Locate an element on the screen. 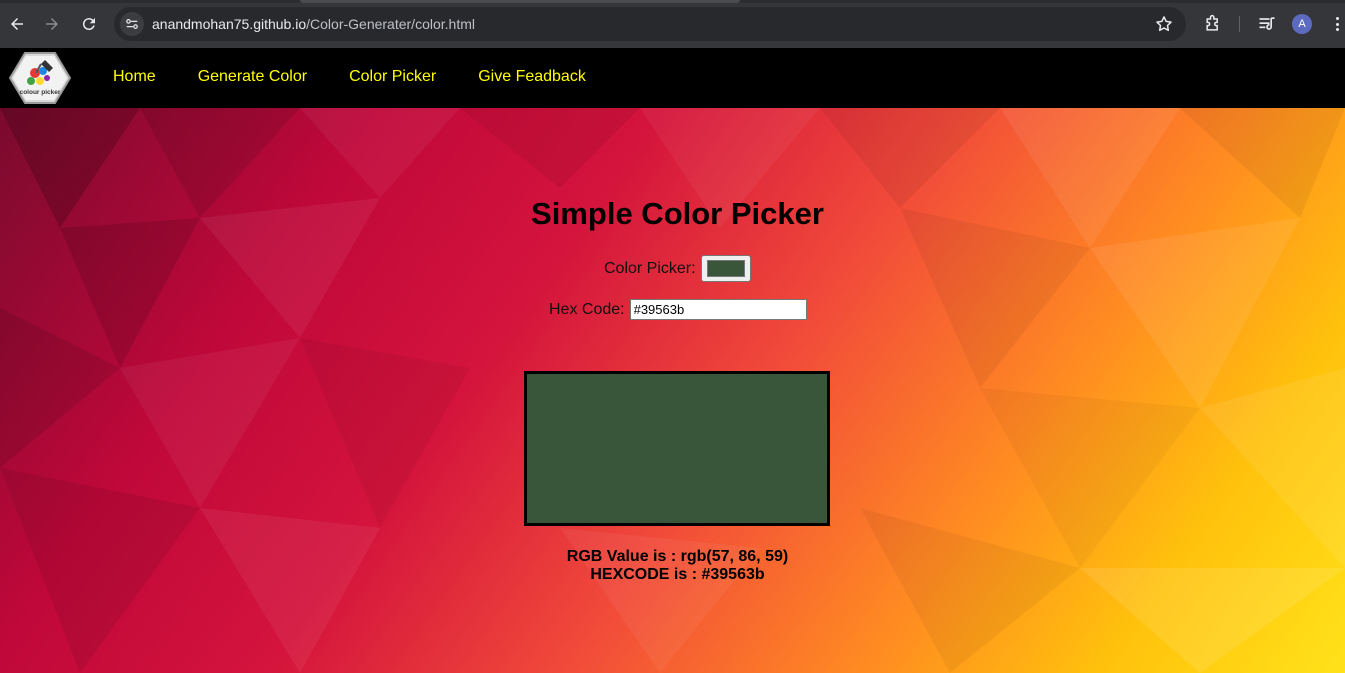 This screenshot has width=1345, height=673. rgb-value-text: RGB Value is : rgb(57, 86, 59) is located at coordinates (677, 556).